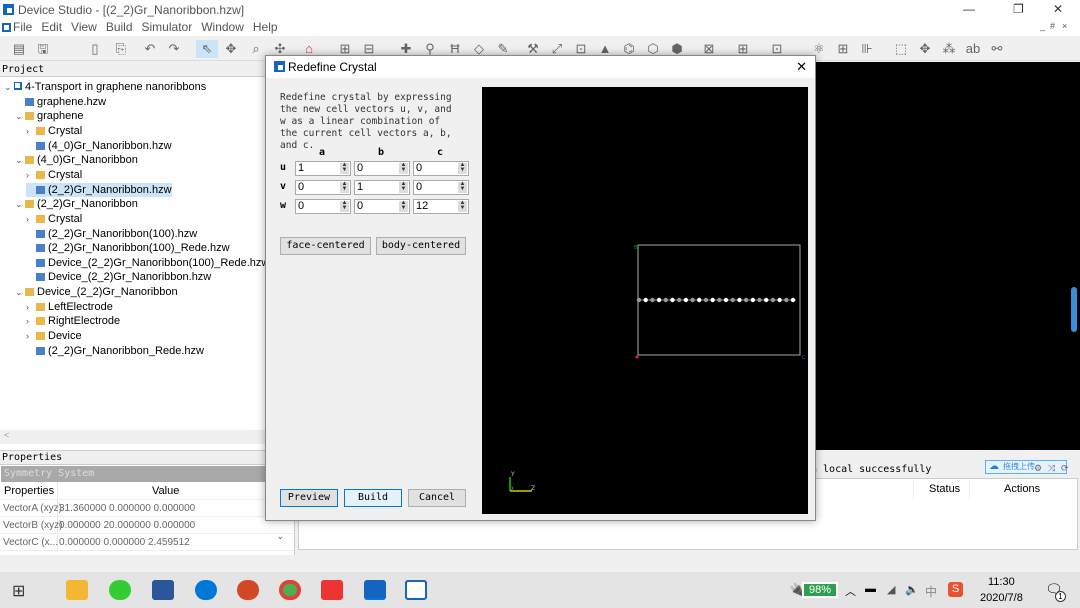 The width and height of the screenshot is (1080, 608). I want to click on menu-window: Window, so click(222, 27).